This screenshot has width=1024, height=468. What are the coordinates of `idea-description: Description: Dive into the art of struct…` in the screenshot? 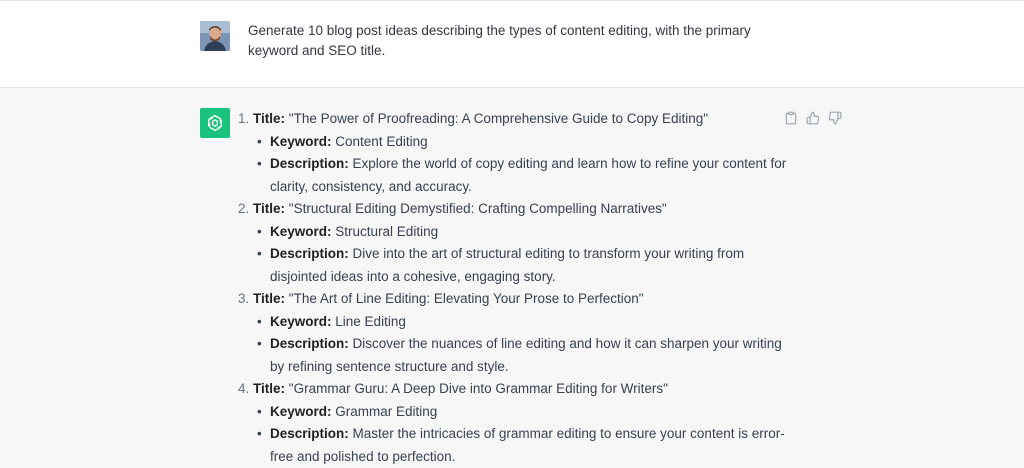 It's located at (526, 265).